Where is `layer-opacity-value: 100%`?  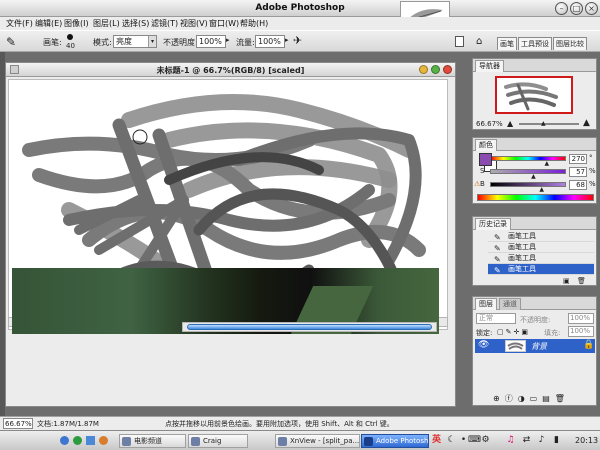
layer-opacity-value: 100% is located at coordinates (581, 318).